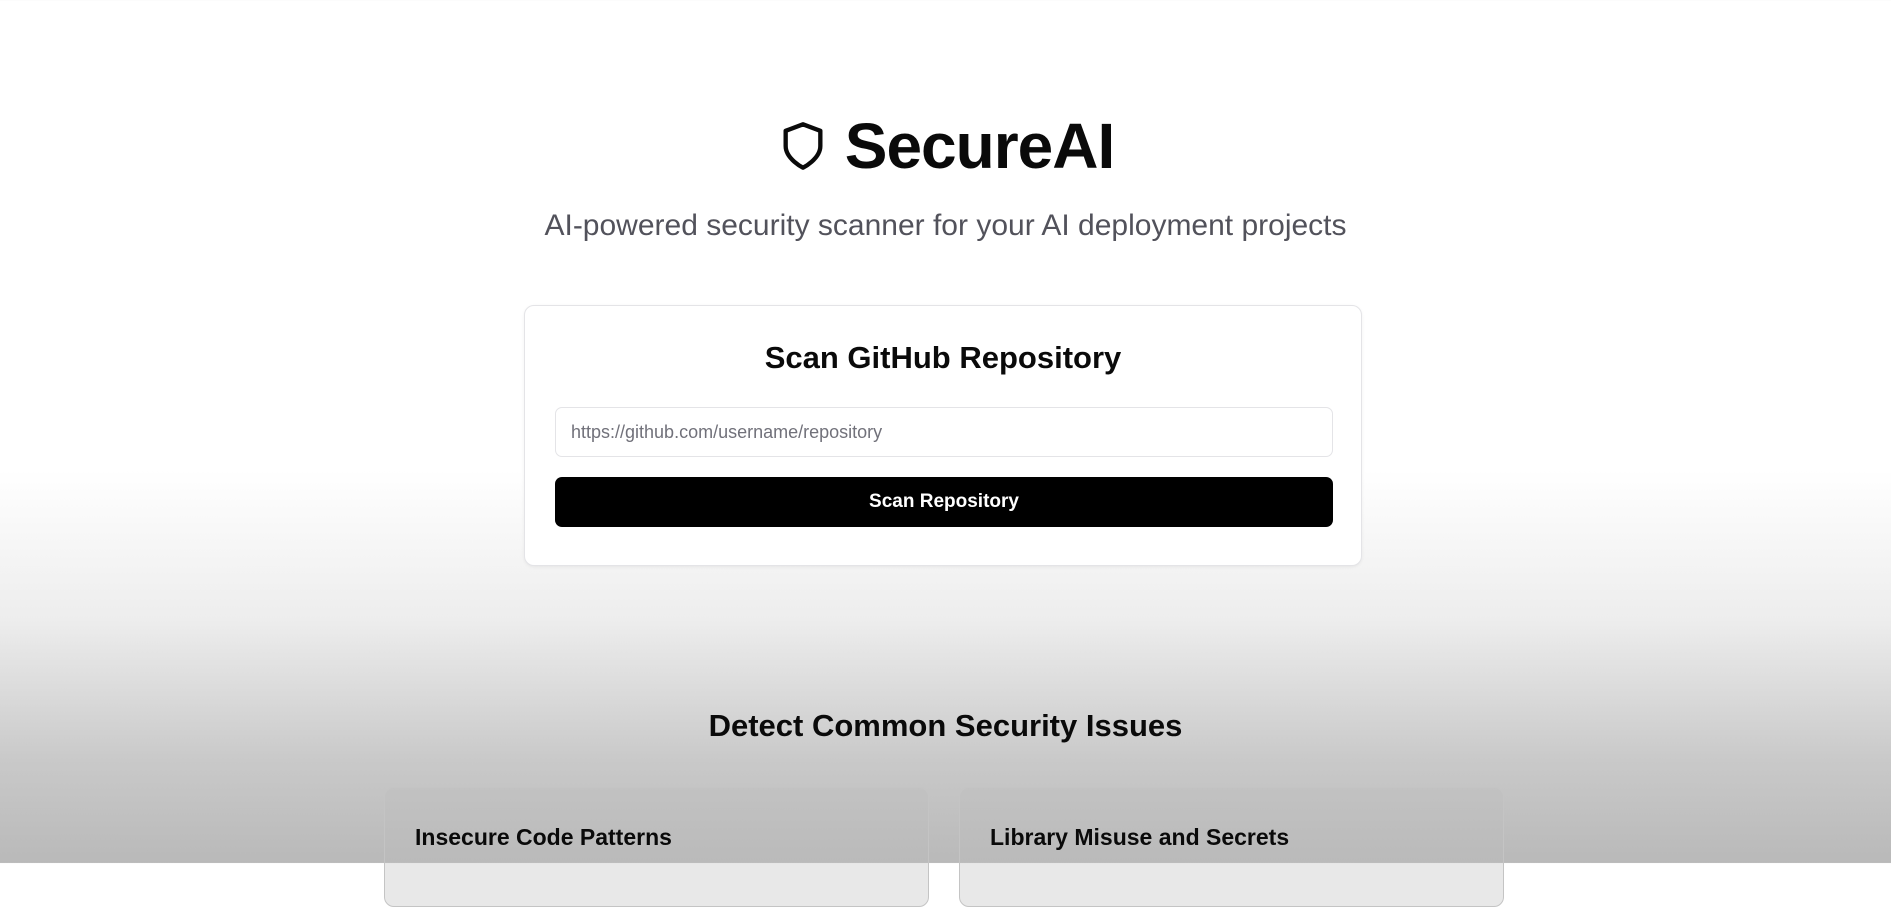  Describe the element at coordinates (943, 357) in the screenshot. I see `scan-card-title: Scan GitHub Repository` at that location.